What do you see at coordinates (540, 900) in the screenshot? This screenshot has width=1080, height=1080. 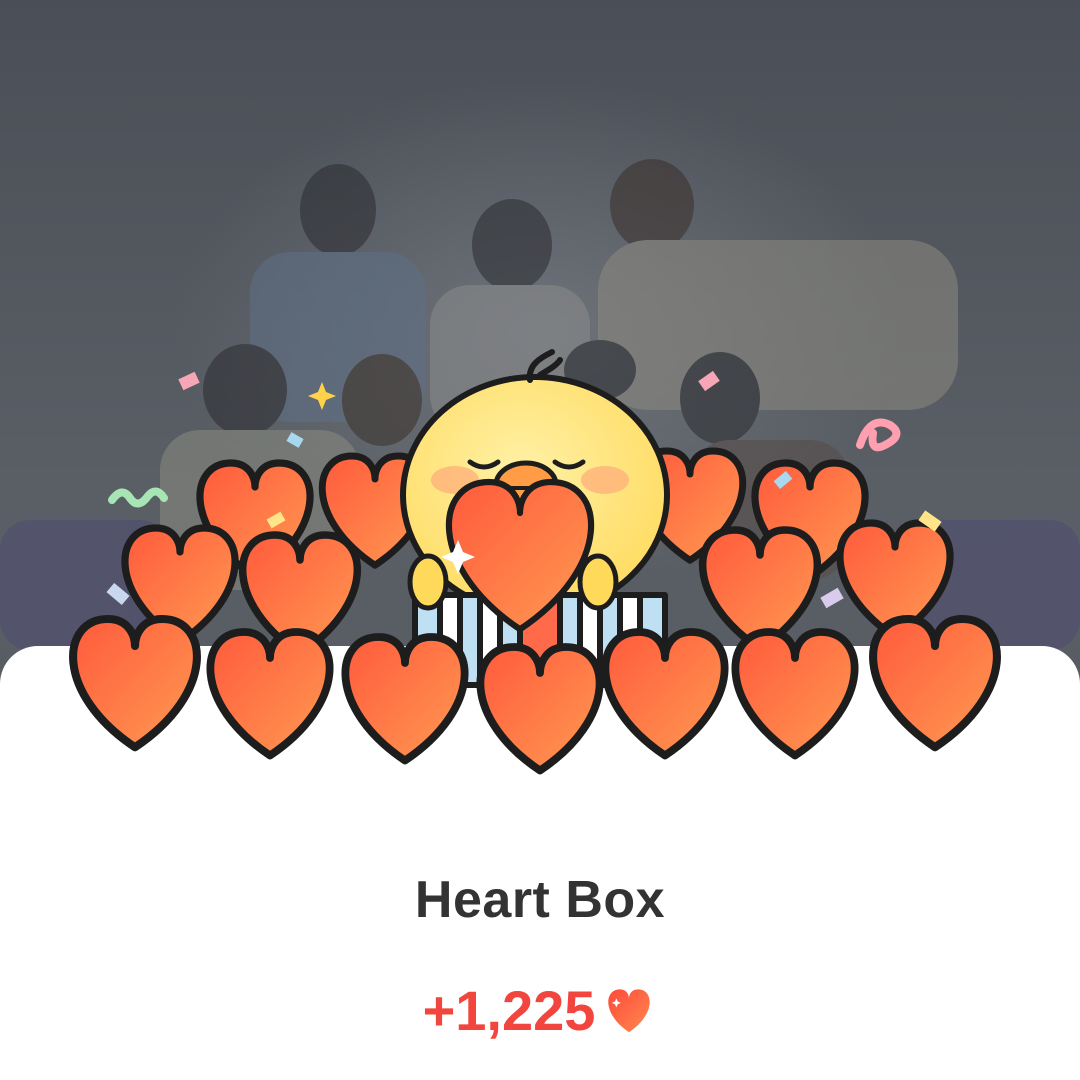 I see `dialog-title: Heart Box` at bounding box center [540, 900].